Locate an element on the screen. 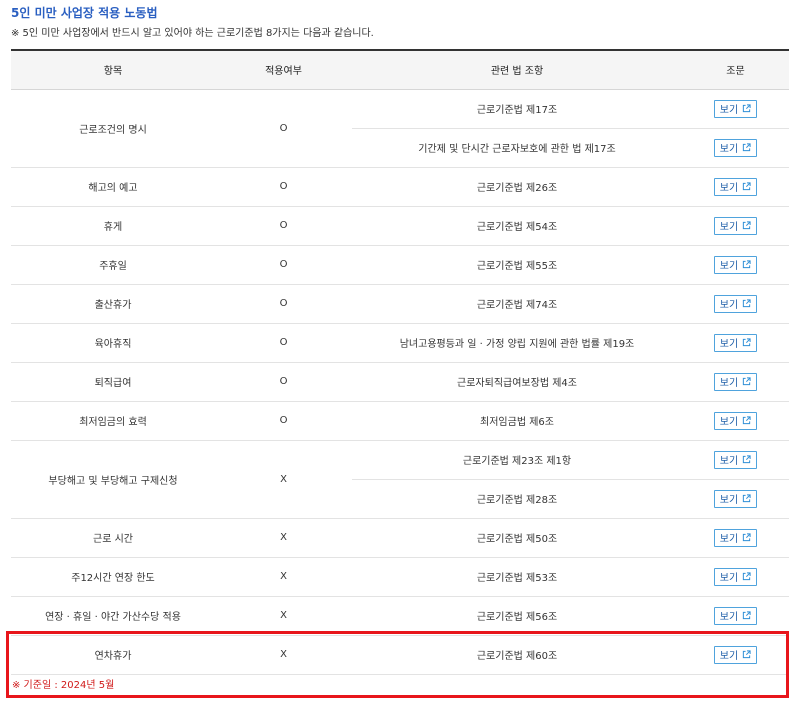 The width and height of the screenshot is (800, 702). item-cell: 주12시간 연장 한도 is located at coordinates (113, 577).